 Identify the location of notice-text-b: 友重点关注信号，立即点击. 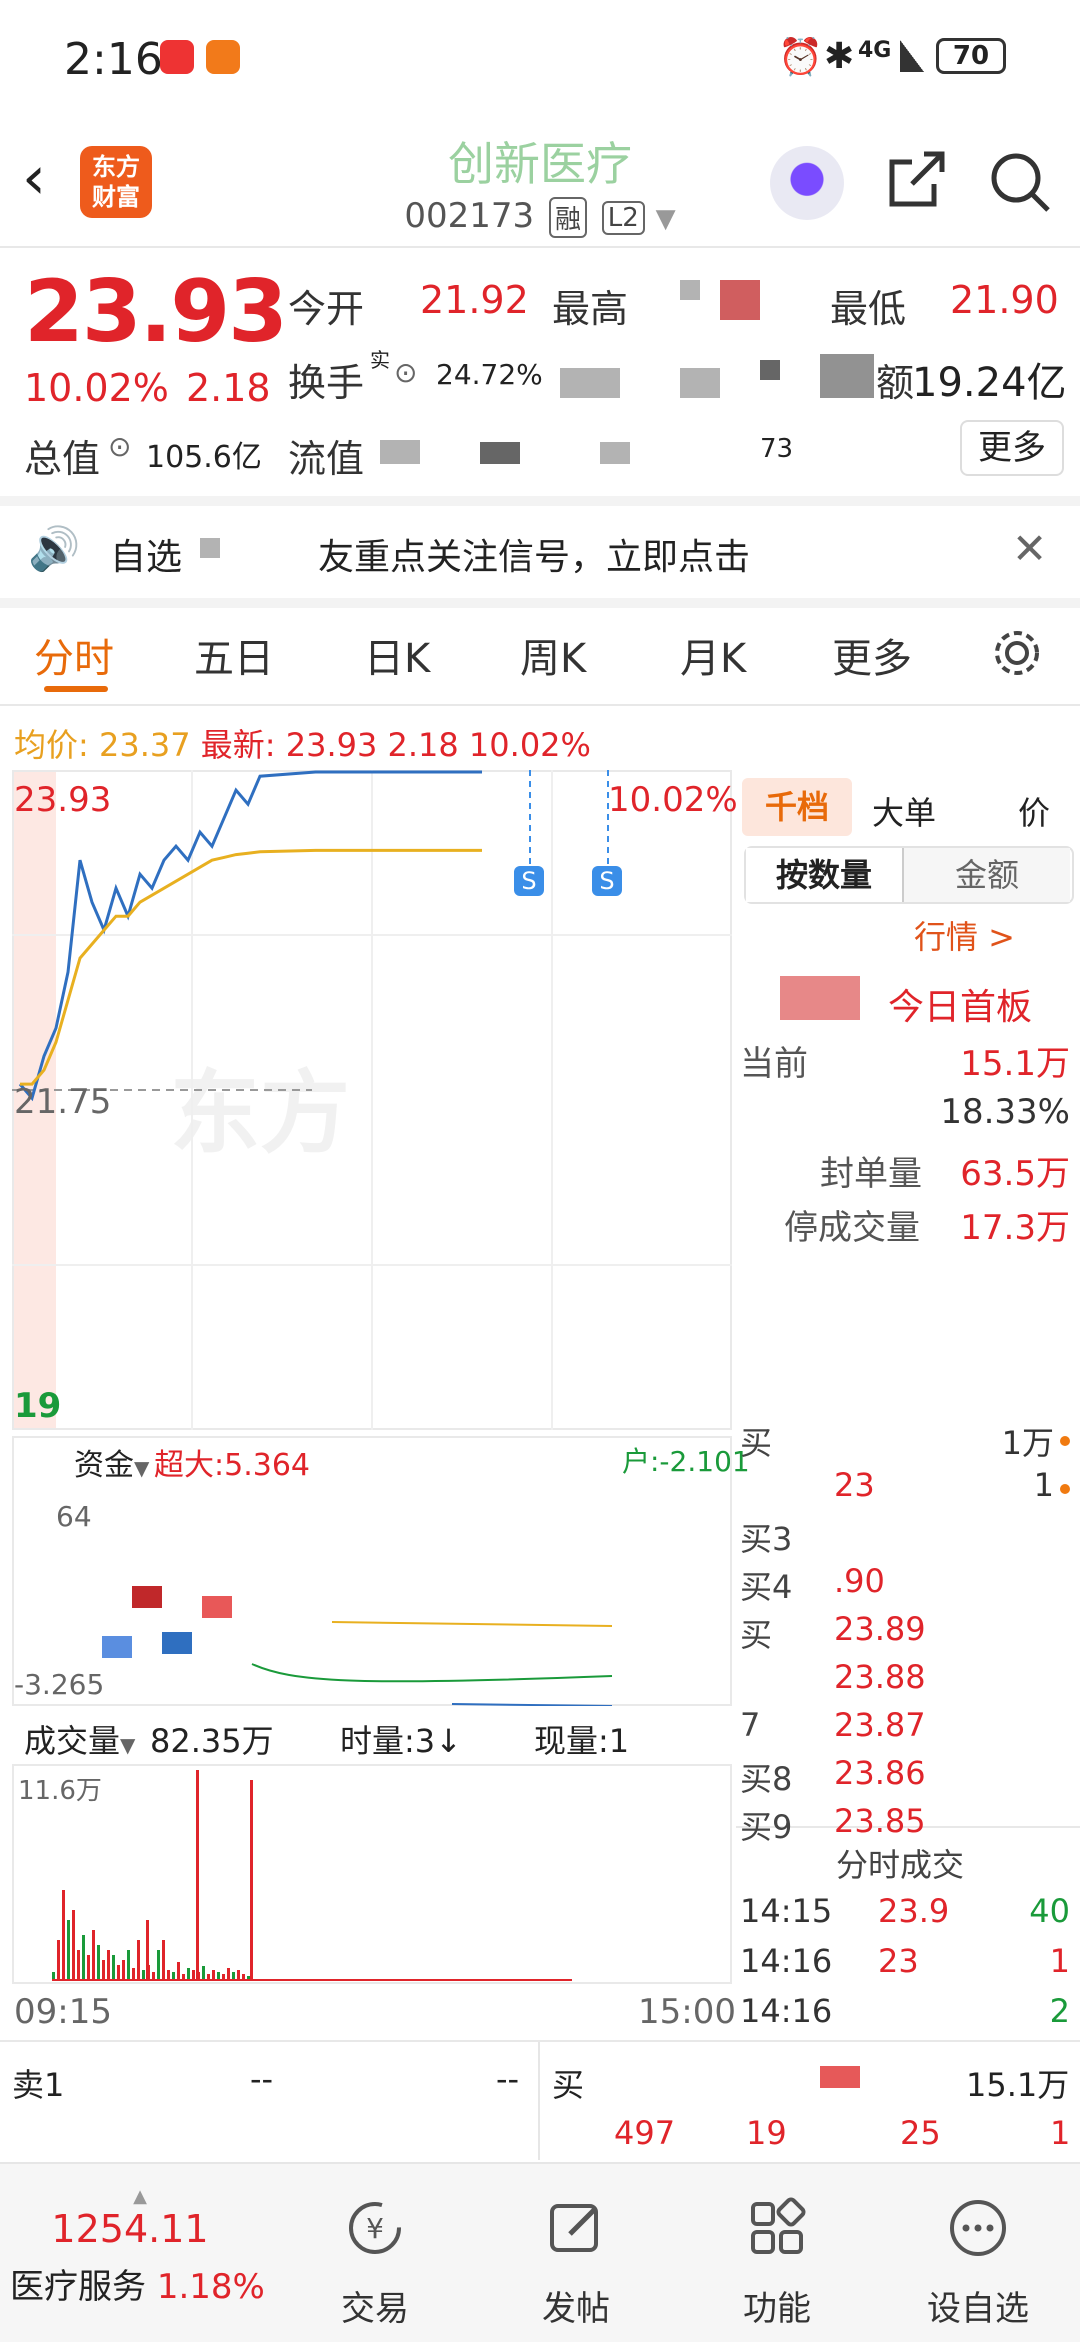
(534, 554).